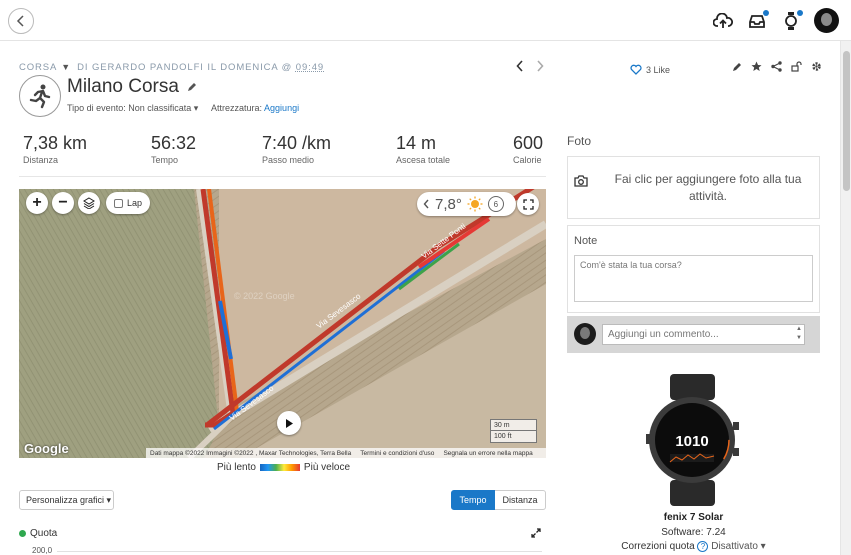 The height and width of the screenshot is (555, 851). Describe the element at coordinates (22, 533) in the screenshot. I see `series-color-dot` at that location.